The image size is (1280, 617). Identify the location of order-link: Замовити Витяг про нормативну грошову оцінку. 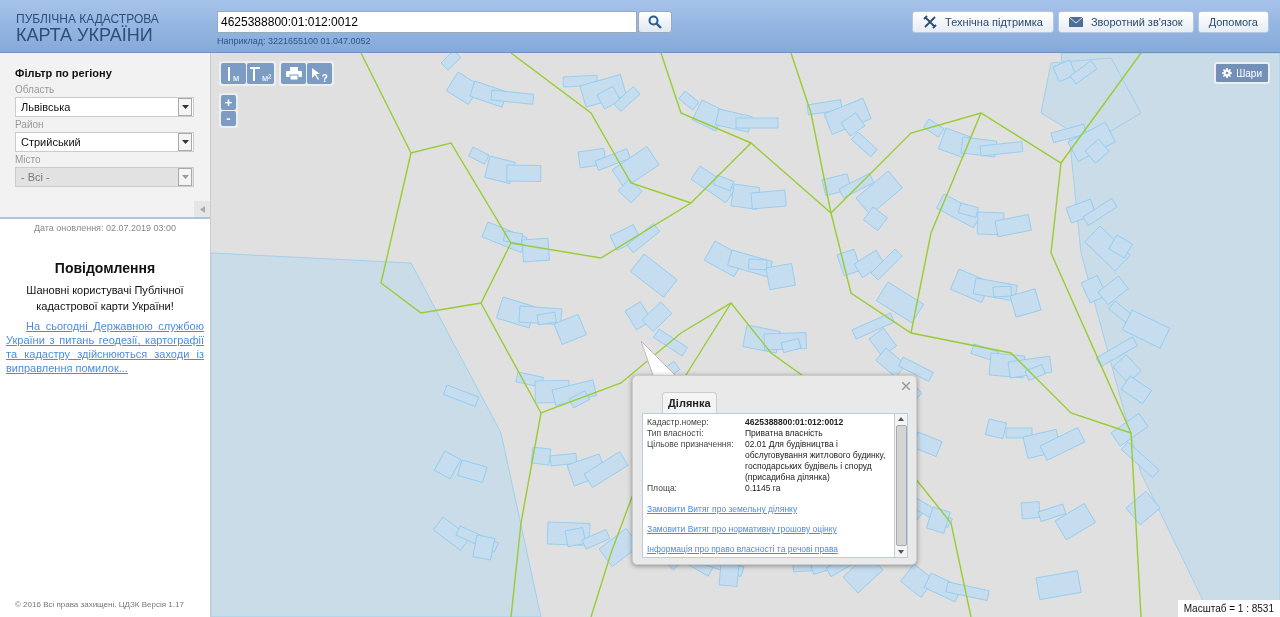
(768, 529).